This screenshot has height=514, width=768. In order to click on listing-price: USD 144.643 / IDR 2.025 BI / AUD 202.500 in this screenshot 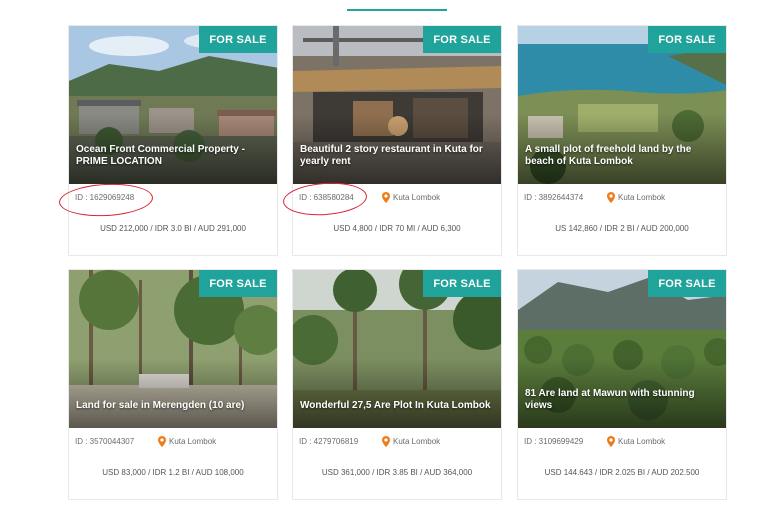, I will do `click(622, 472)`.